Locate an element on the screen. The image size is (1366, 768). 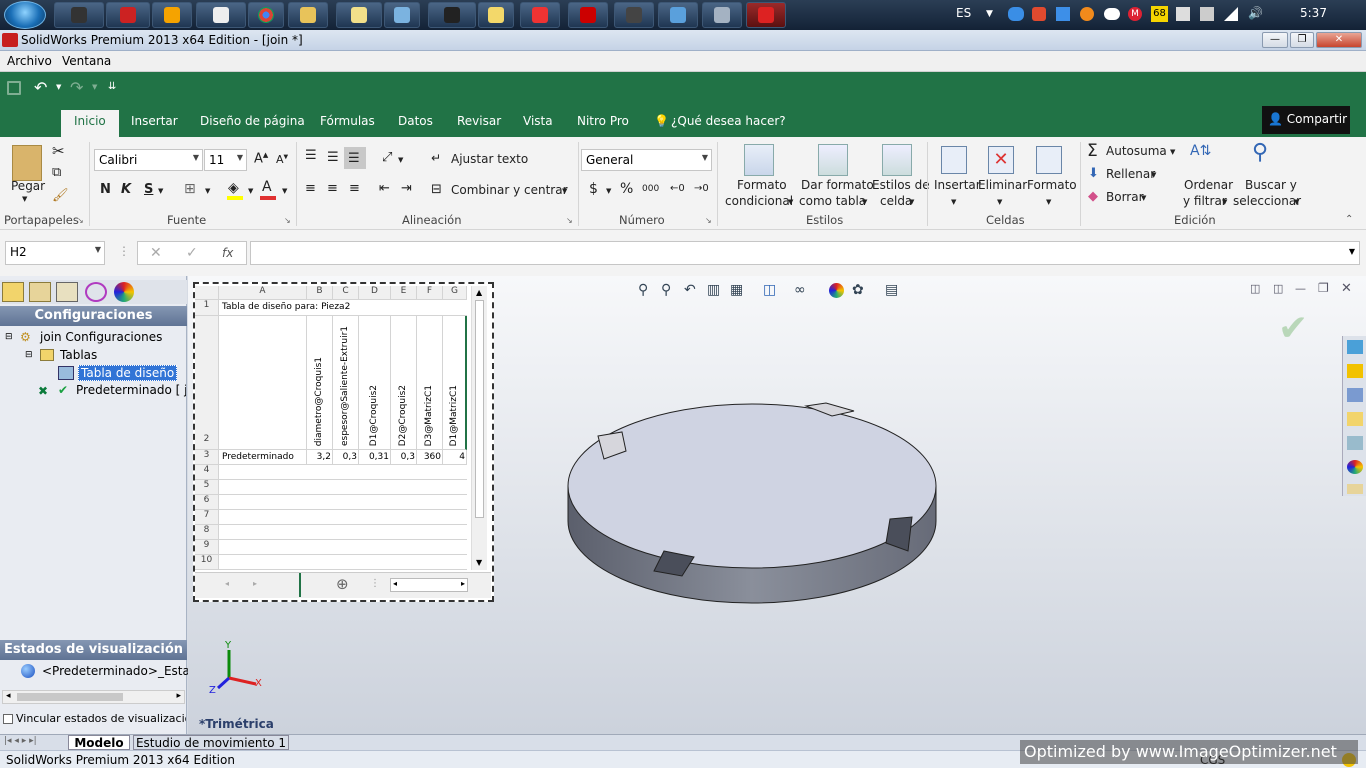
insert-dropdown-icon: ▼ is located at coordinates (953, 202).